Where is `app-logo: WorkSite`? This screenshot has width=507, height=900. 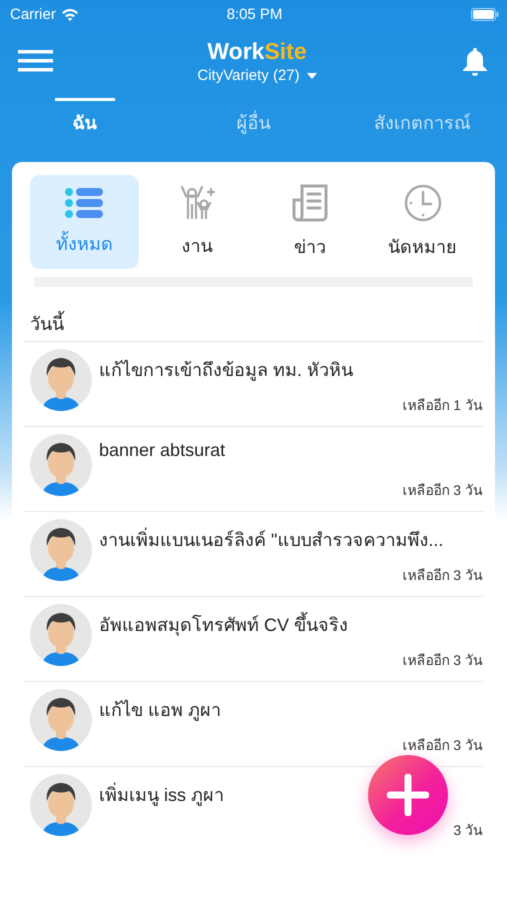 app-logo: WorkSite is located at coordinates (257, 51).